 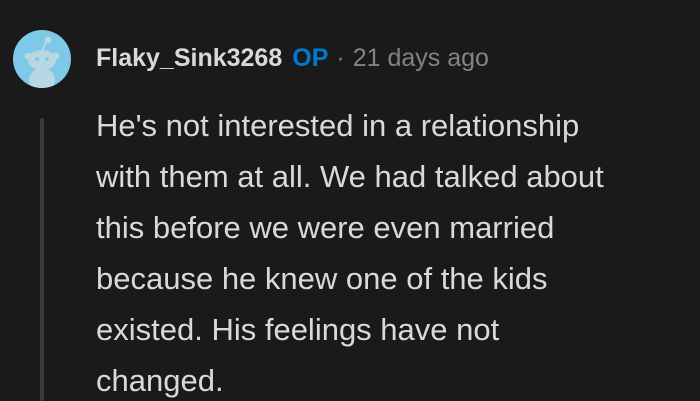 I want to click on reddit-snoo-avatar-icon, so click(x=42, y=62).